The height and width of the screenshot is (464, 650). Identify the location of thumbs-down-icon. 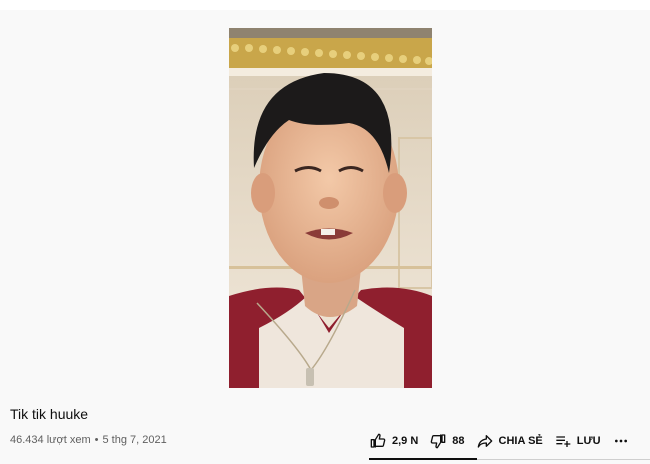
(438, 441).